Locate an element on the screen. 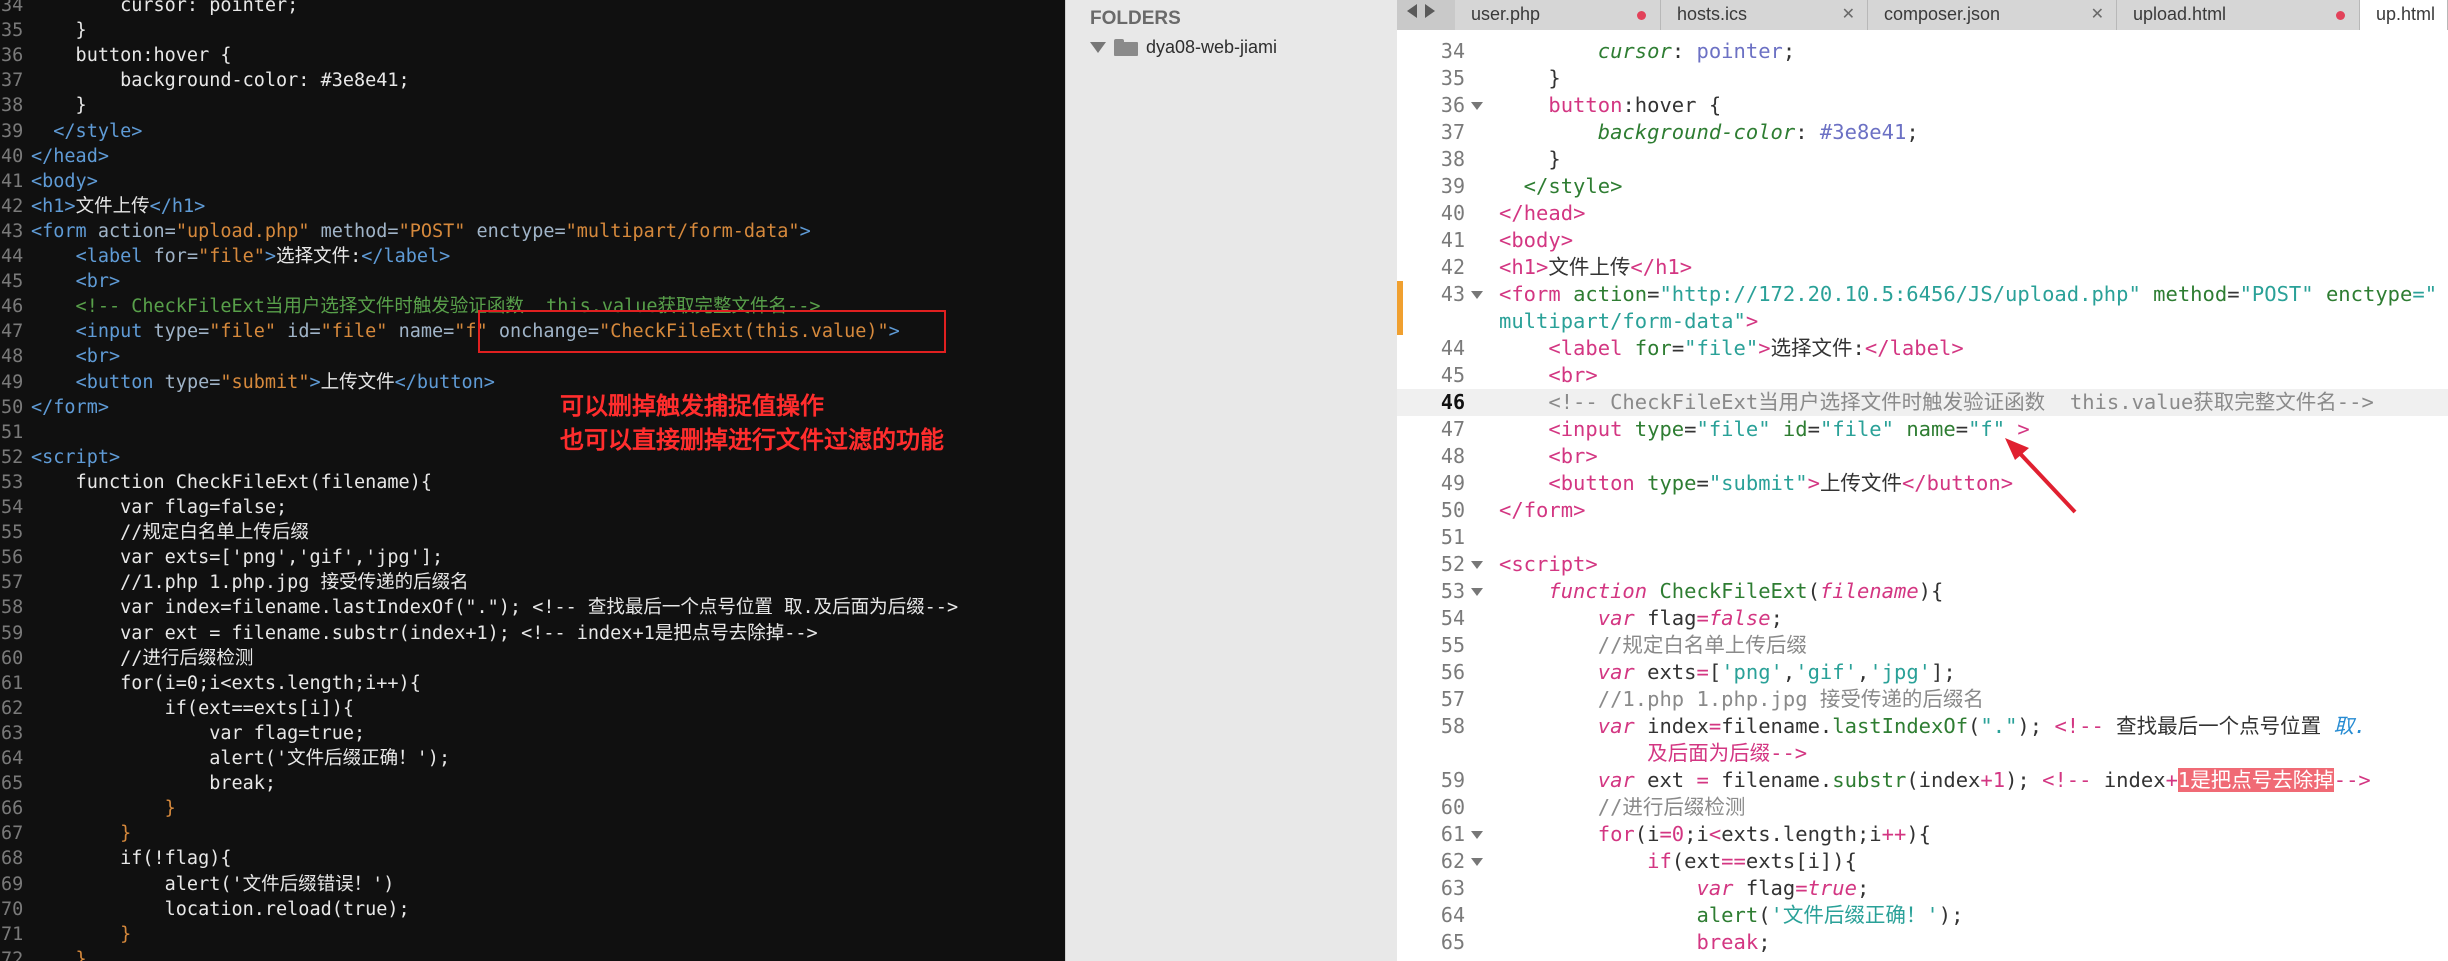 Image resolution: width=2448 pixels, height=961 pixels. expand-triangle-icon is located at coordinates (1098, 47).